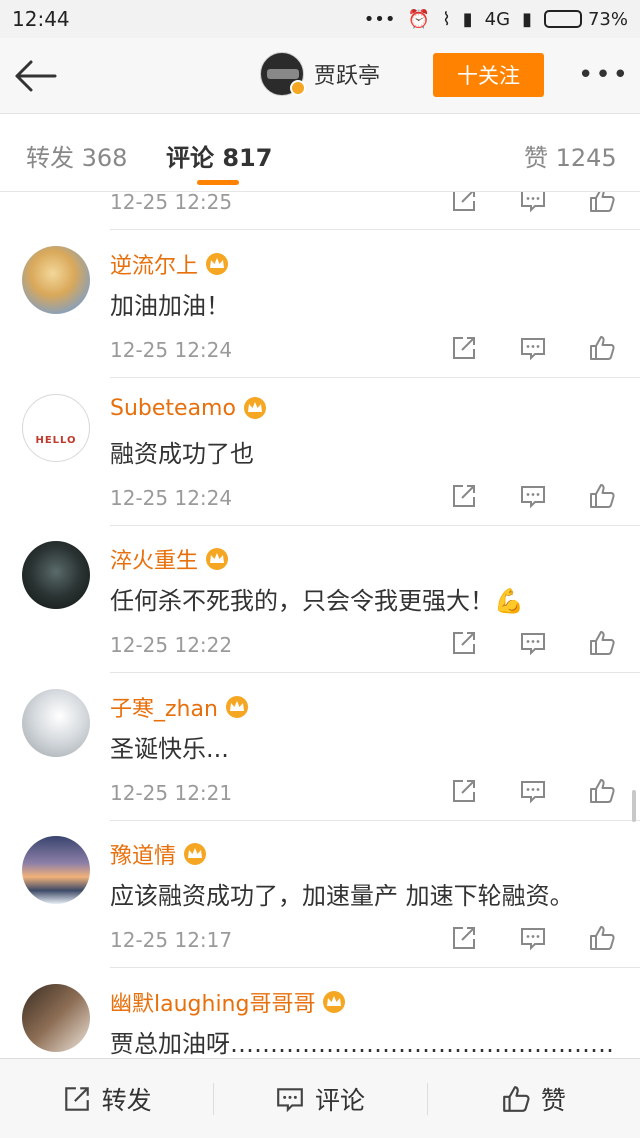 The height and width of the screenshot is (1138, 640). I want to click on comment-item: 豫道情 应该融资成功了，加速量产 加速下轮融资。 12-25 12:17, so click(320, 894).